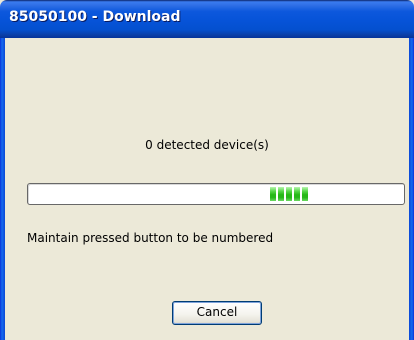  I want to click on window-frame-right, so click(411, 189).